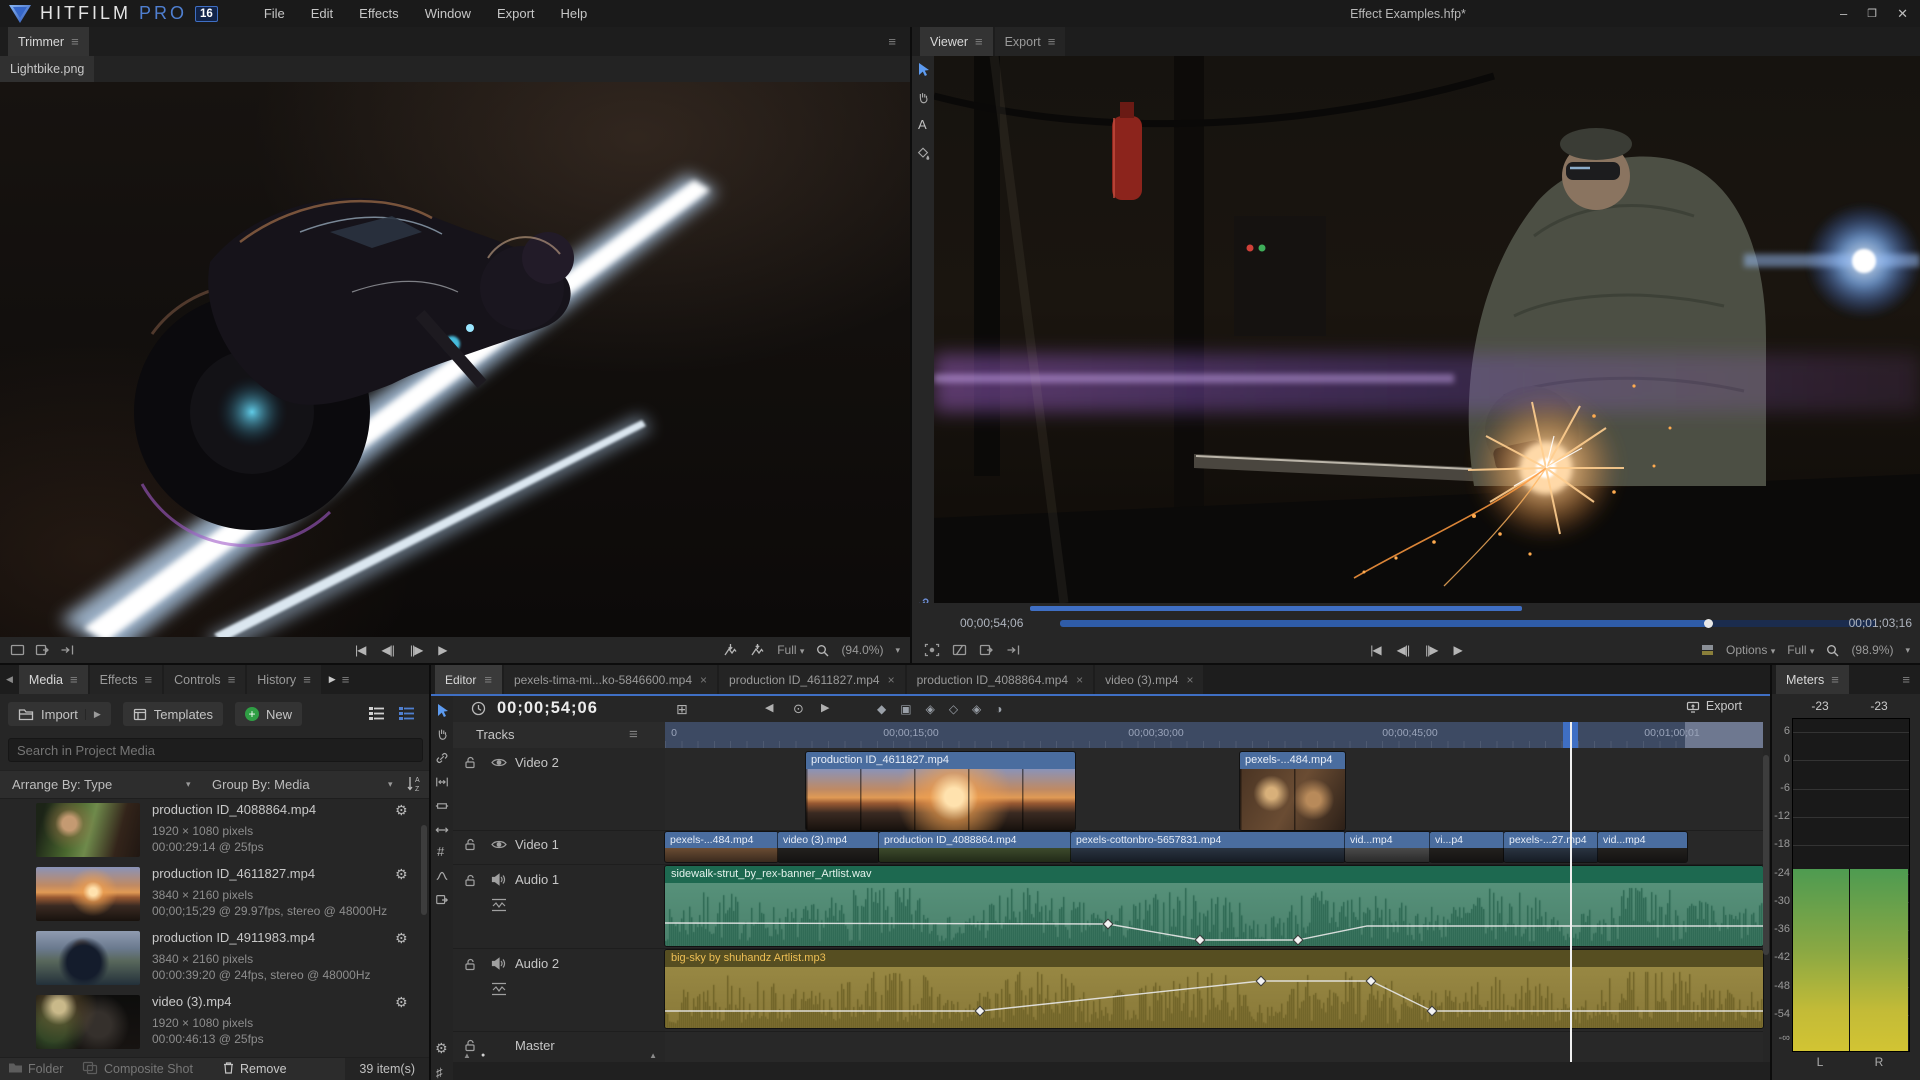  What do you see at coordinates (610, 679) in the screenshot?
I see `editor-tab: pexels-tima-mi...ko-5846600.mp4 ×` at bounding box center [610, 679].